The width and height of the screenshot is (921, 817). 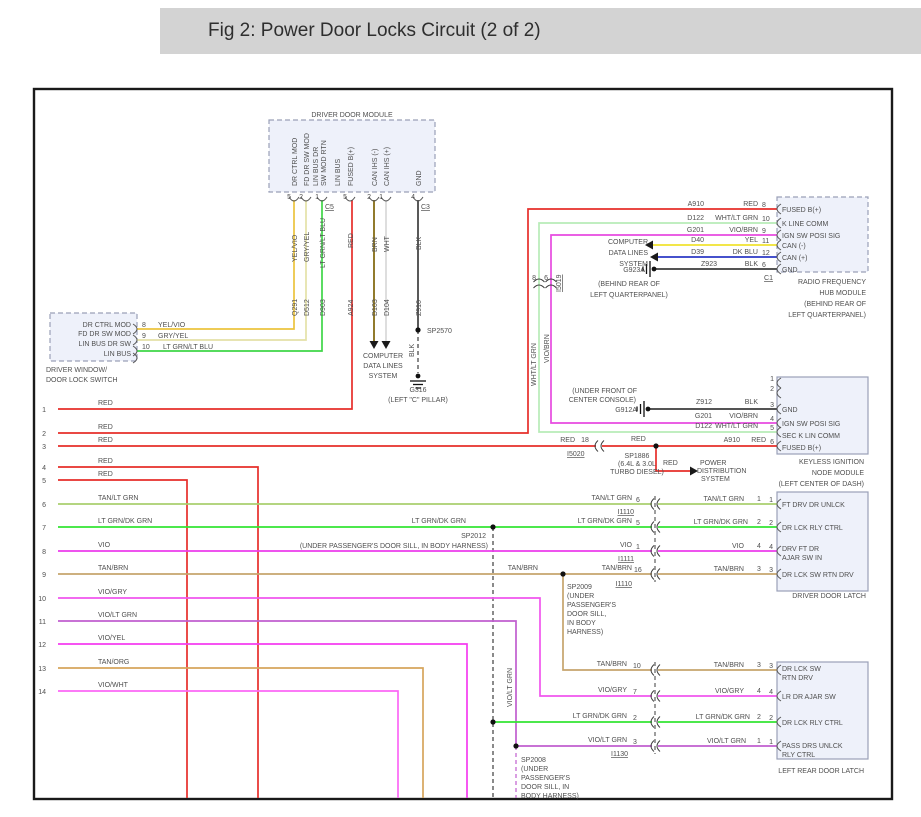 I want to click on diagram-label: FD DR SW MOD, so click(x=104, y=334).